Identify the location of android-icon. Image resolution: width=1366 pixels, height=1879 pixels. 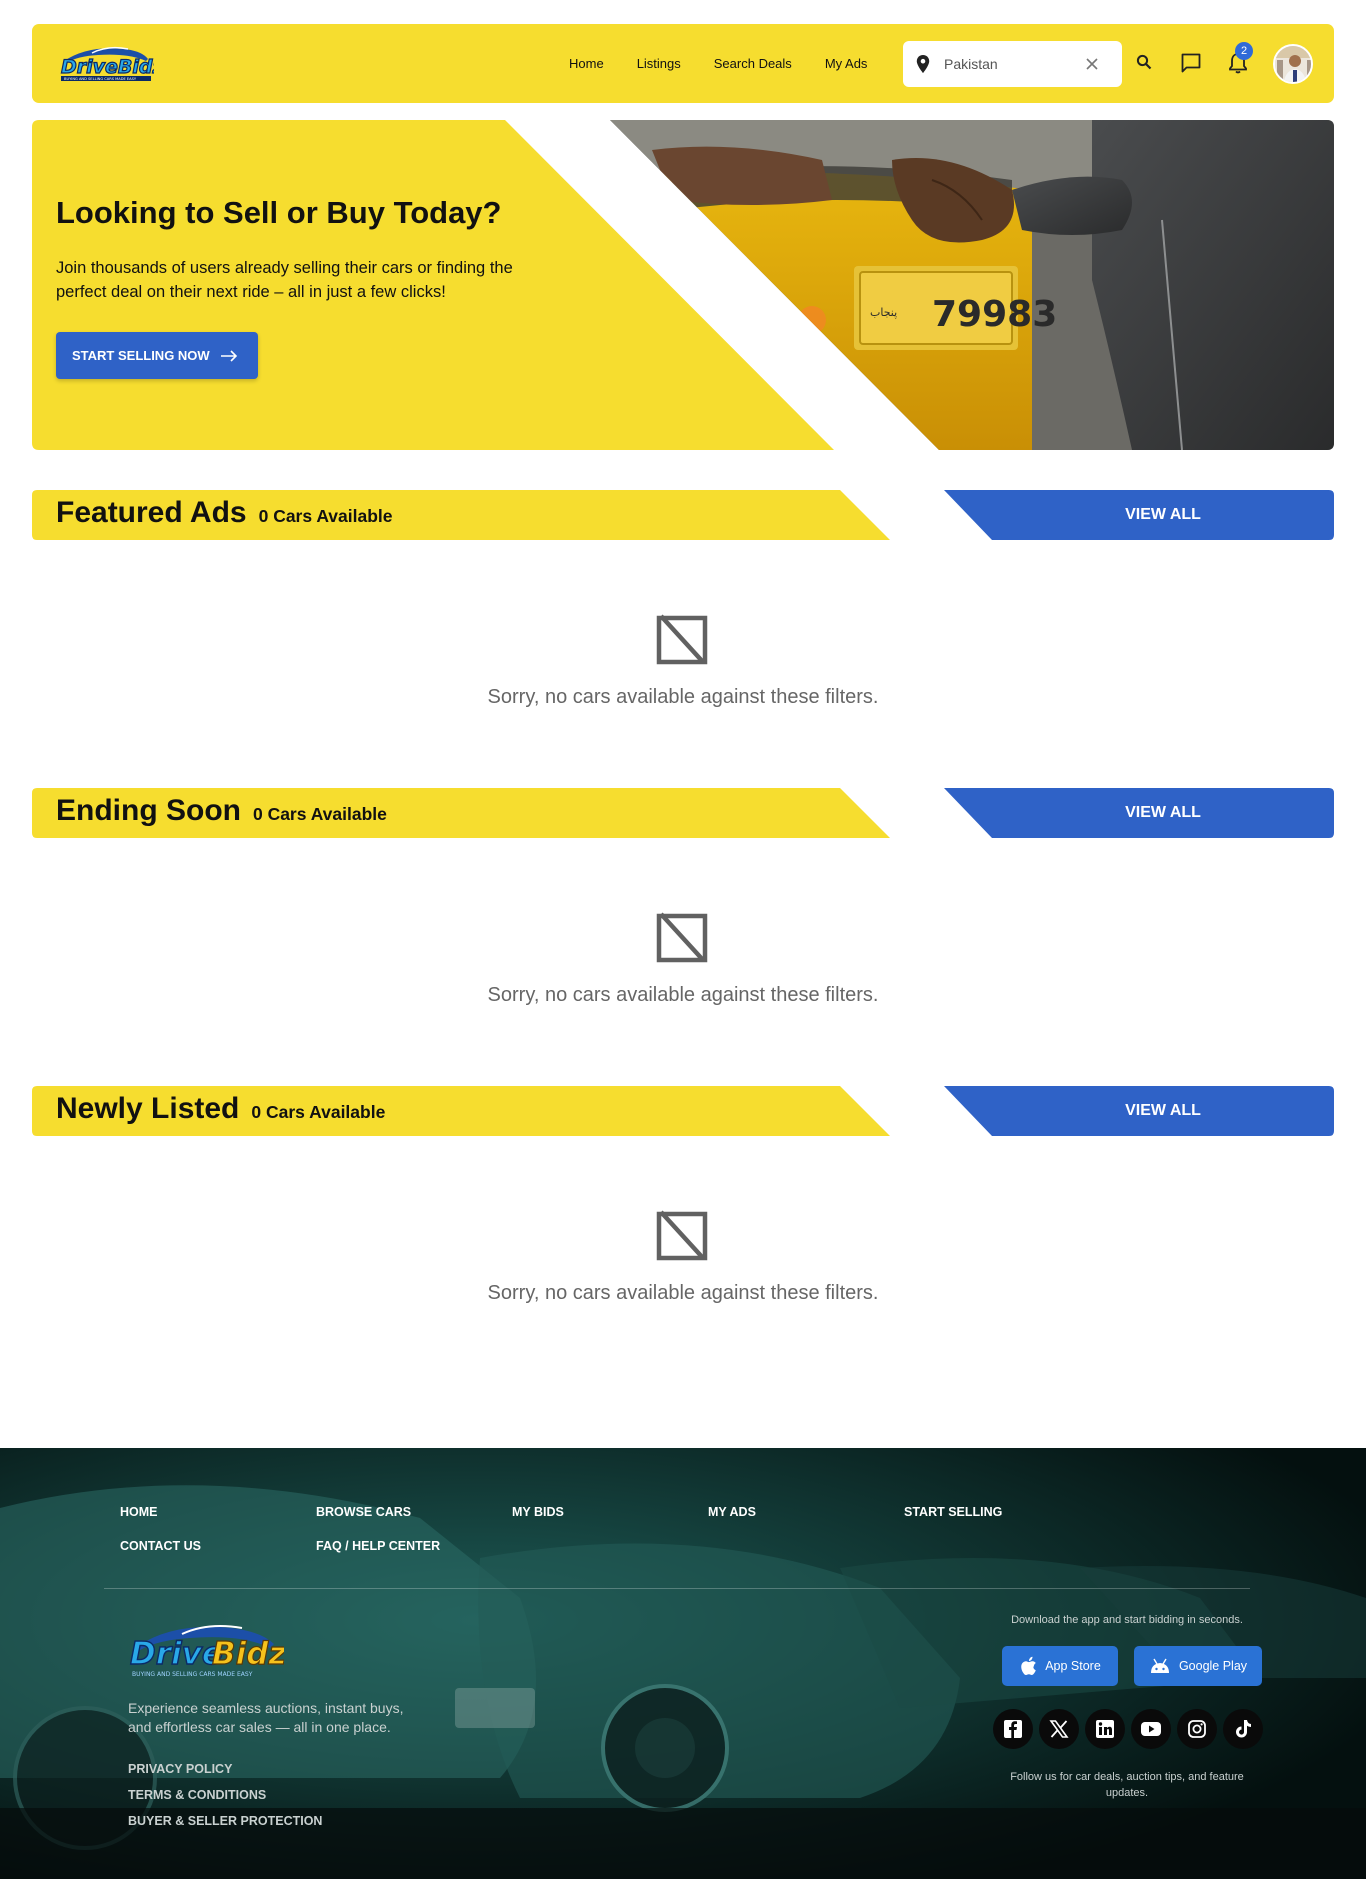
(1159, 1665).